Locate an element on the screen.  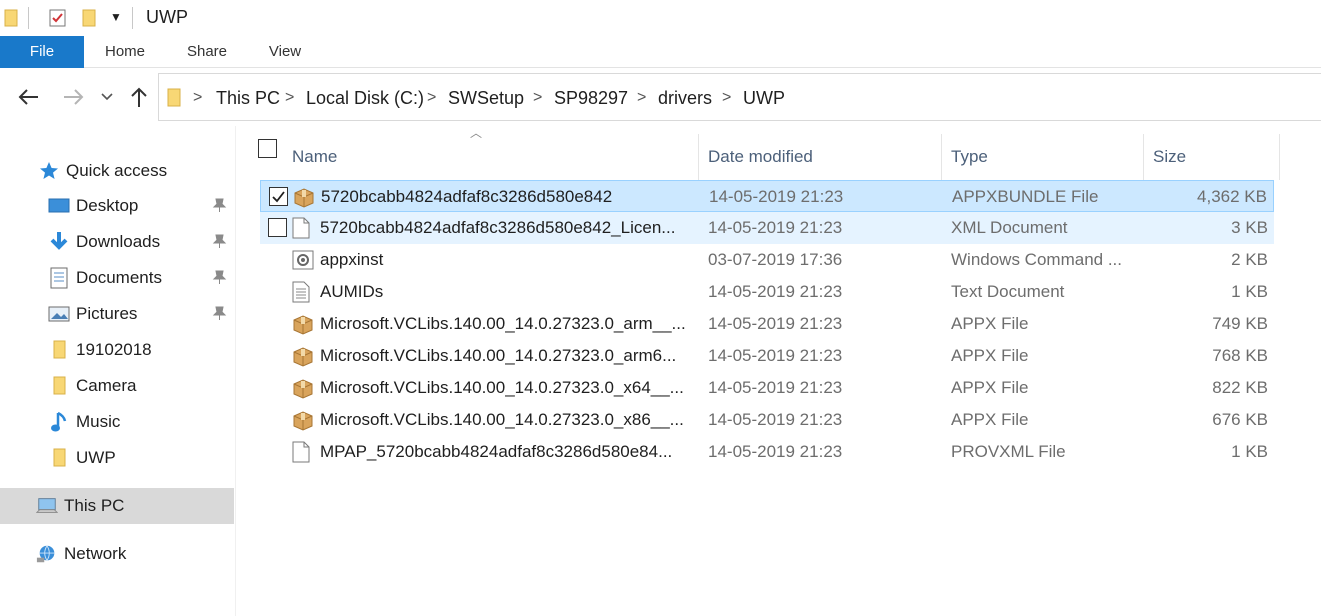
file-type: Text Document is located at coordinates (1008, 291).